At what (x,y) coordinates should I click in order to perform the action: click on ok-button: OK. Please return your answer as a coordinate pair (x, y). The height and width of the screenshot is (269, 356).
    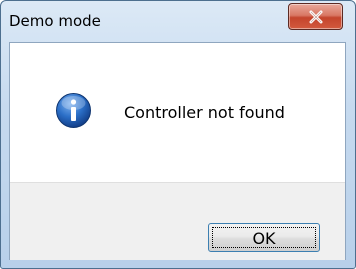
    Looking at the image, I should click on (264, 237).